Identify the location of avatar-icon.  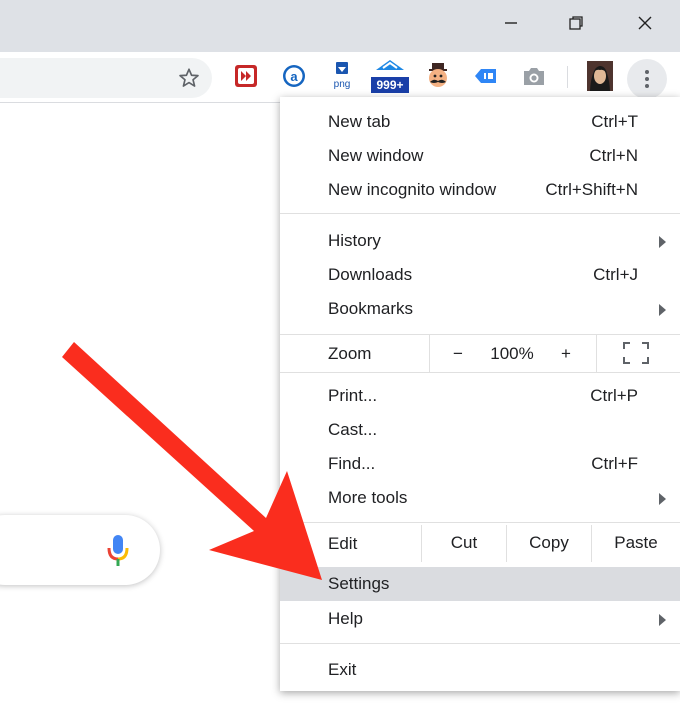
(600, 76).